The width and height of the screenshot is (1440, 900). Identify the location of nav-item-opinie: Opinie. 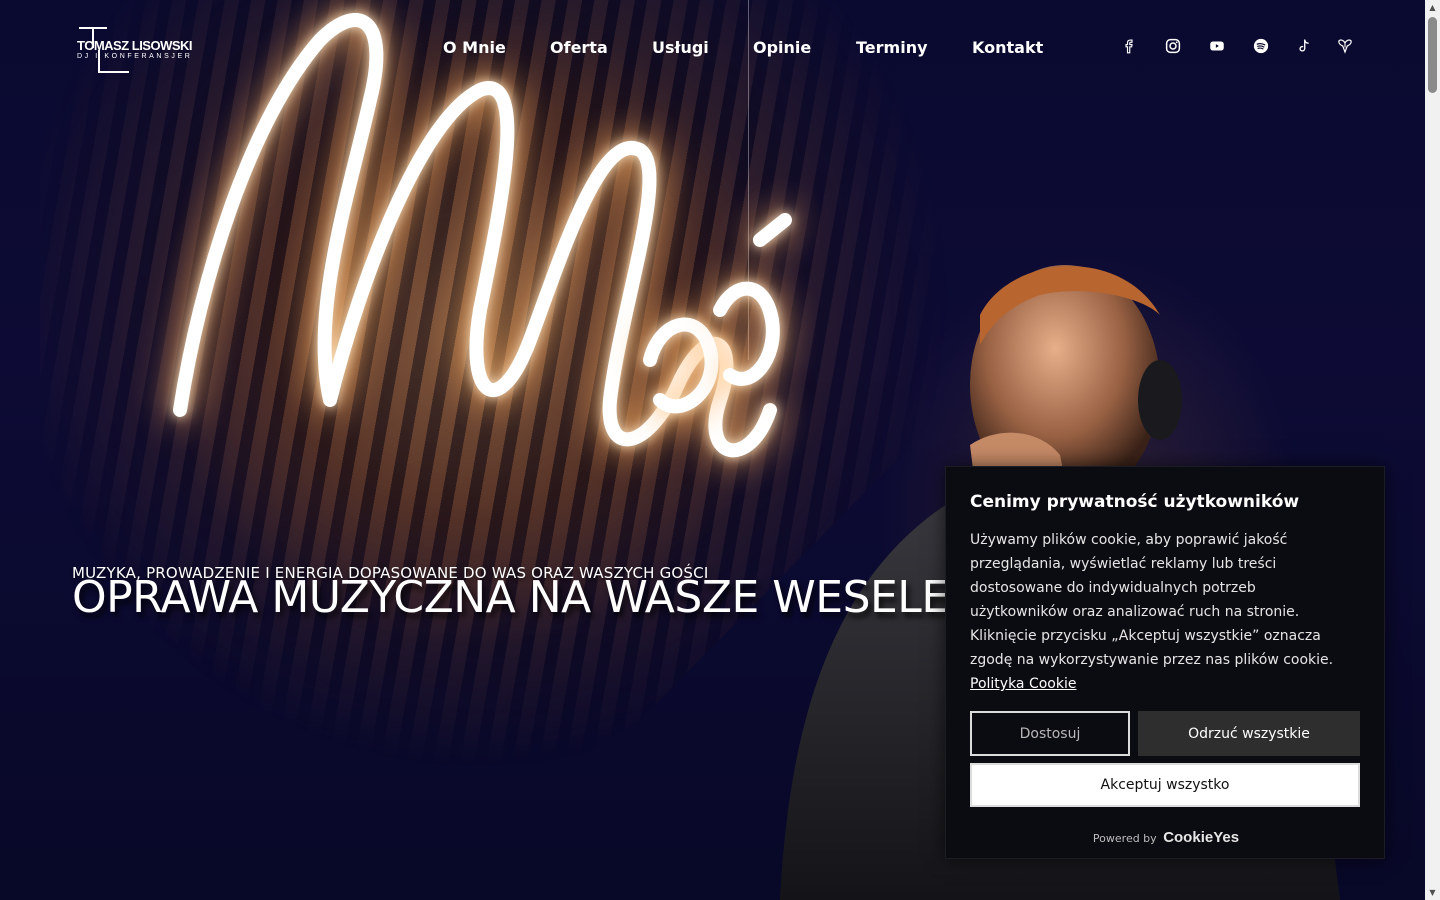
(782, 47).